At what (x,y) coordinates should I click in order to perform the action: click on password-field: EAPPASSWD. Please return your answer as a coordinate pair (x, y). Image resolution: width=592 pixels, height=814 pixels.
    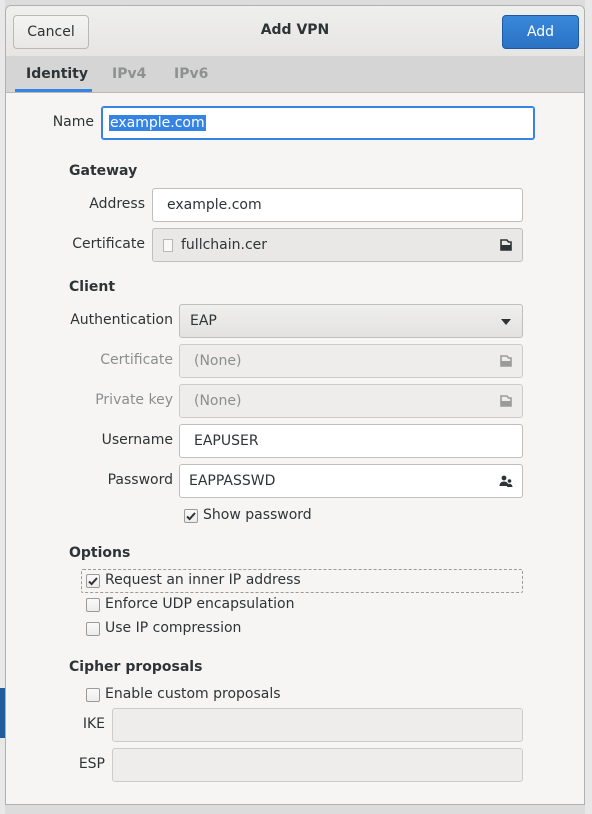
    Looking at the image, I should click on (351, 481).